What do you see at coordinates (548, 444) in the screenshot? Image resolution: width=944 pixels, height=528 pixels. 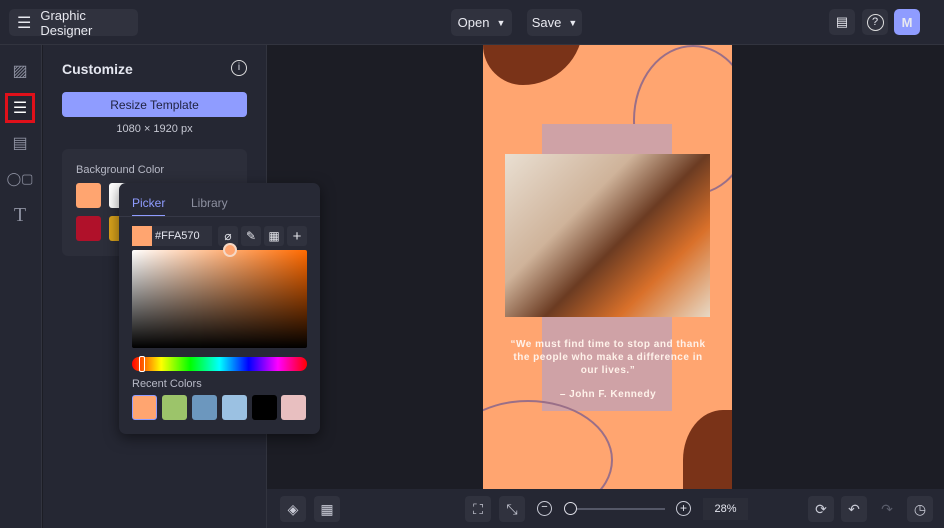 I see `line-shape` at bounding box center [548, 444].